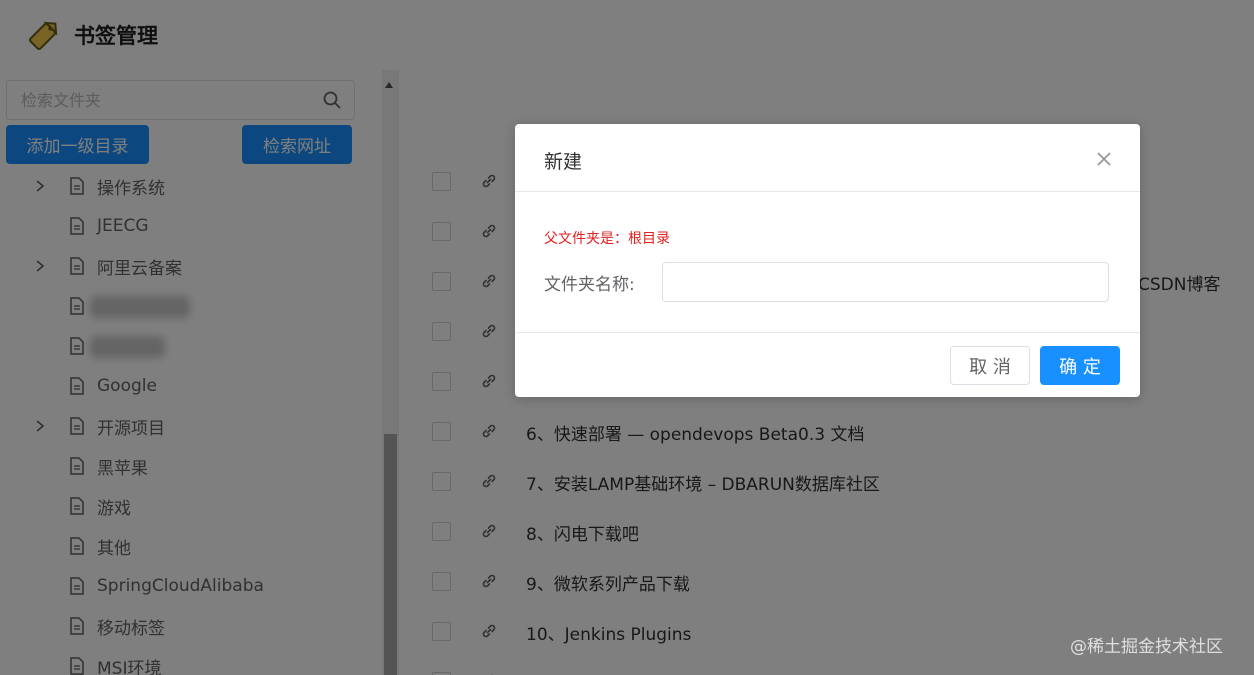 Image resolution: width=1254 pixels, height=675 pixels. I want to click on confirm-button: 确 定, so click(1080, 365).